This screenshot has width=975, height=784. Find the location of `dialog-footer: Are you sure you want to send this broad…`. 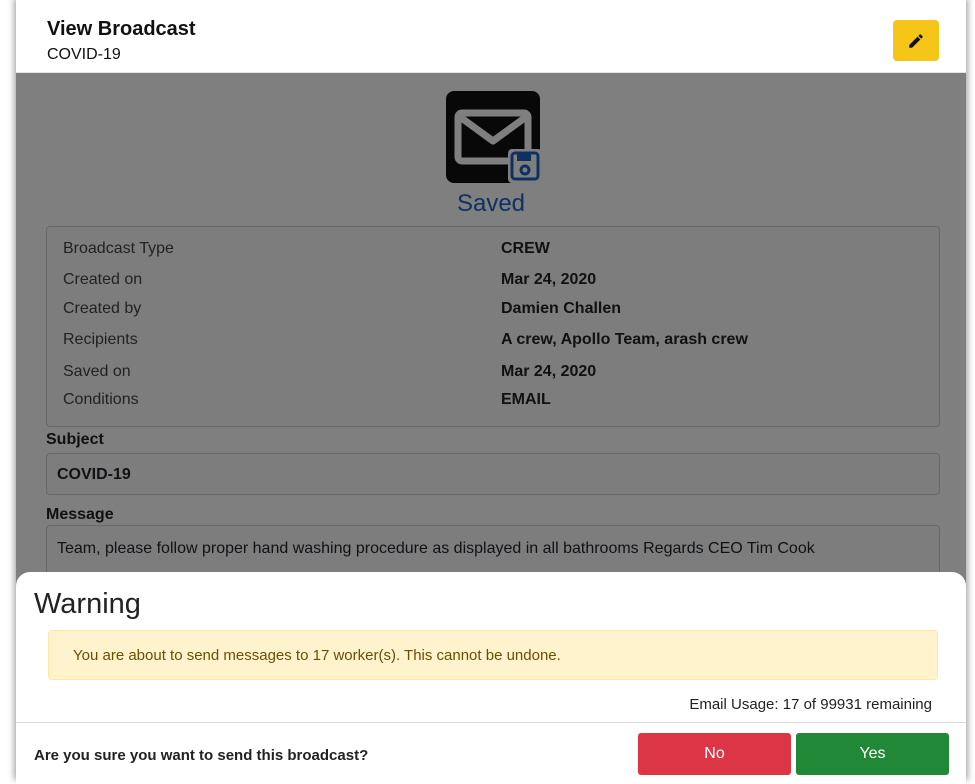

dialog-footer: Are you sure you want to send this broad… is located at coordinates (491, 753).